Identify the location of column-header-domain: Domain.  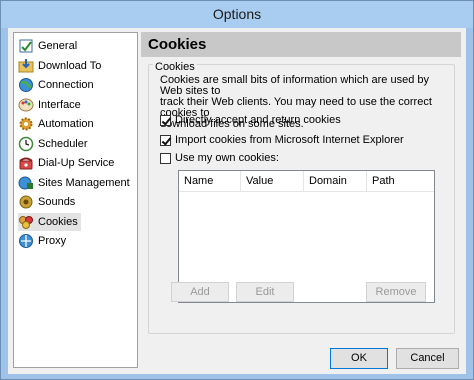
(335, 181).